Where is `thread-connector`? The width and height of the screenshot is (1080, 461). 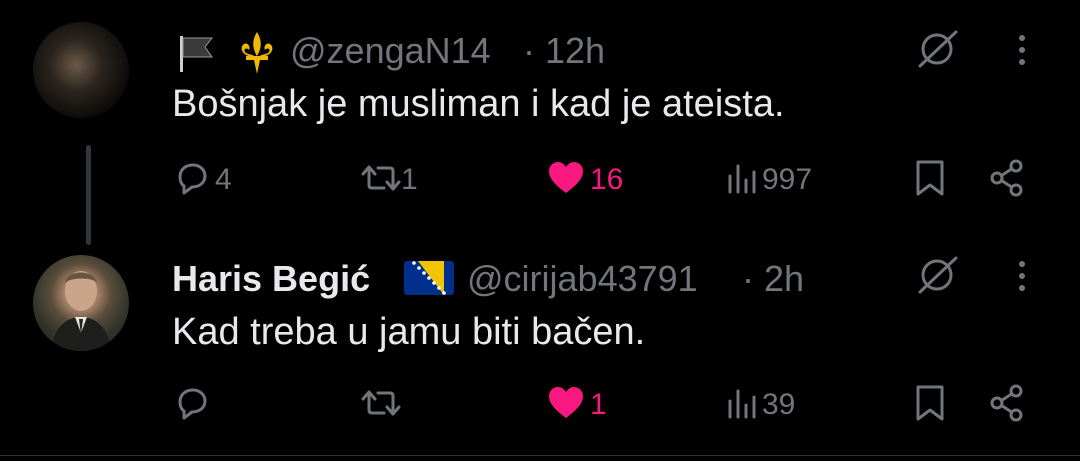
thread-connector is located at coordinates (88, 195).